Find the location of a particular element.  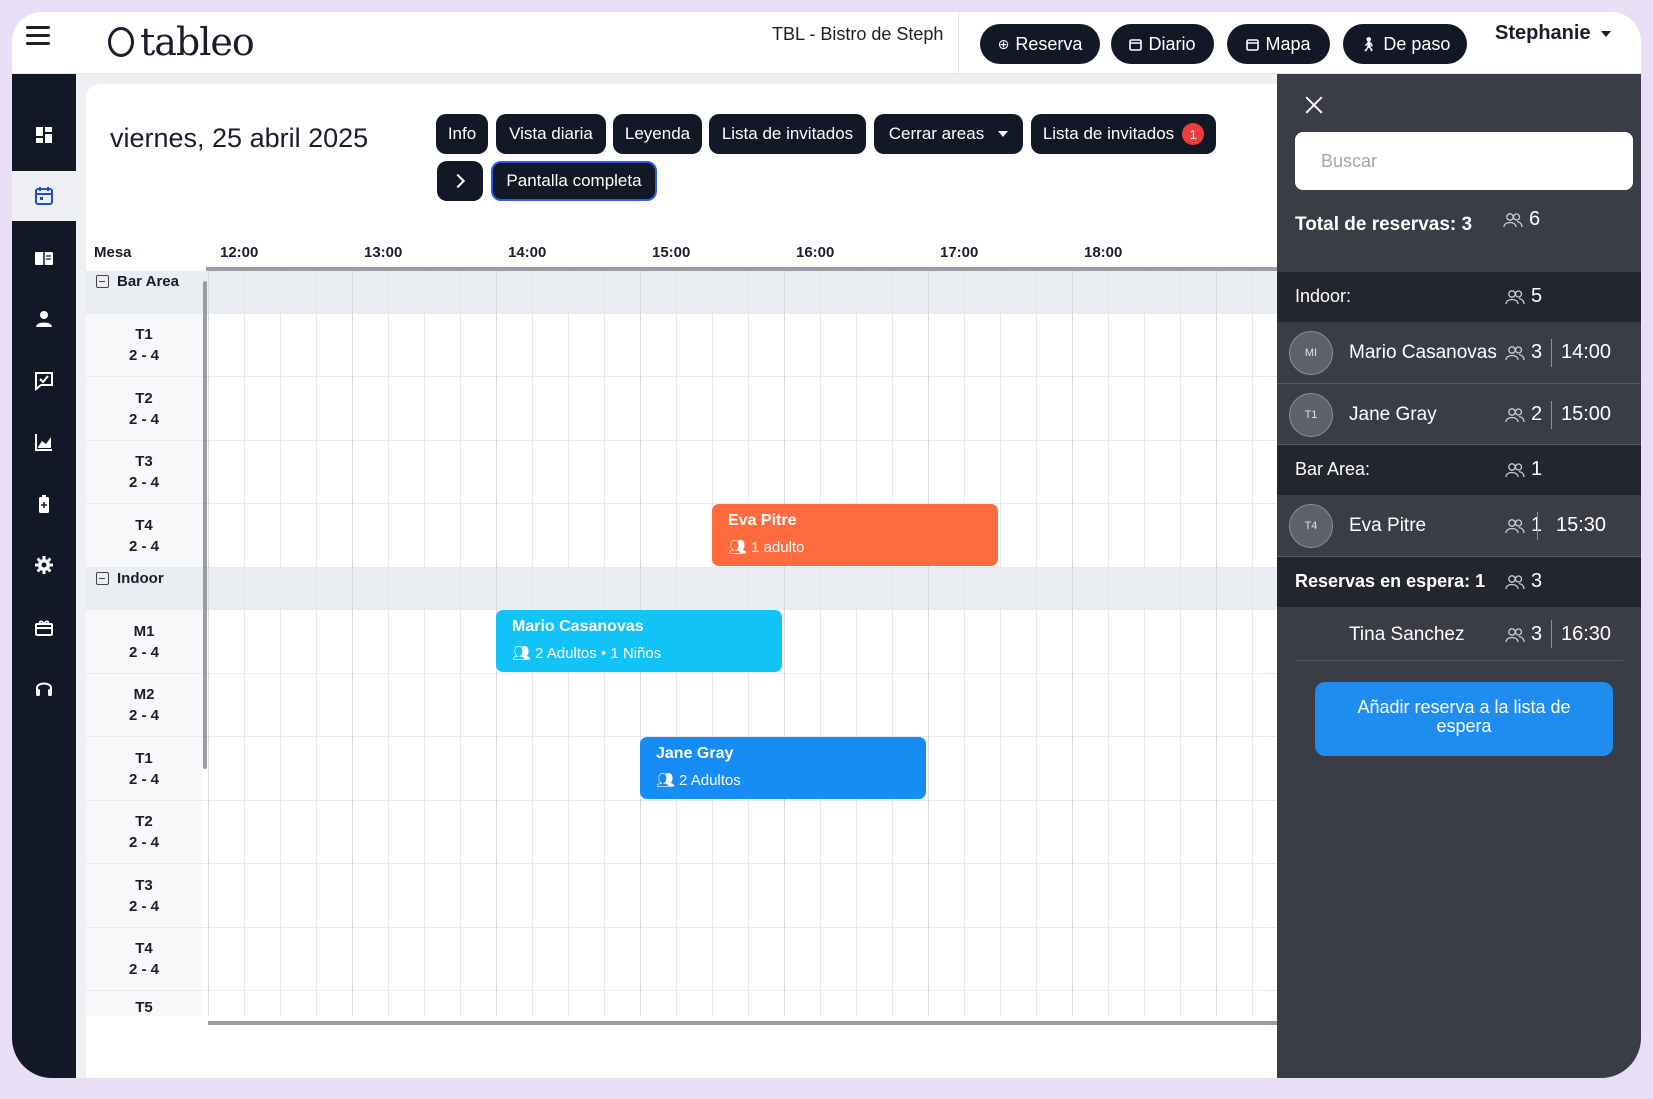

total-people-count: 6 is located at coordinates (1535, 219).